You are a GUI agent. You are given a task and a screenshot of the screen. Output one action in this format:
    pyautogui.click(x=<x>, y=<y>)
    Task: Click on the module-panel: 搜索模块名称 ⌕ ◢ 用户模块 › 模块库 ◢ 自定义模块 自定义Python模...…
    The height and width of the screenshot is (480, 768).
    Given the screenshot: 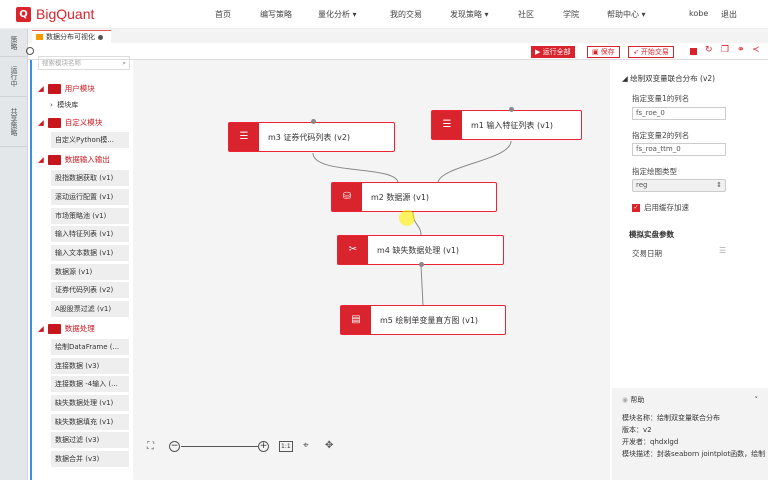 What is the action you would take?
    pyautogui.click(x=80, y=268)
    